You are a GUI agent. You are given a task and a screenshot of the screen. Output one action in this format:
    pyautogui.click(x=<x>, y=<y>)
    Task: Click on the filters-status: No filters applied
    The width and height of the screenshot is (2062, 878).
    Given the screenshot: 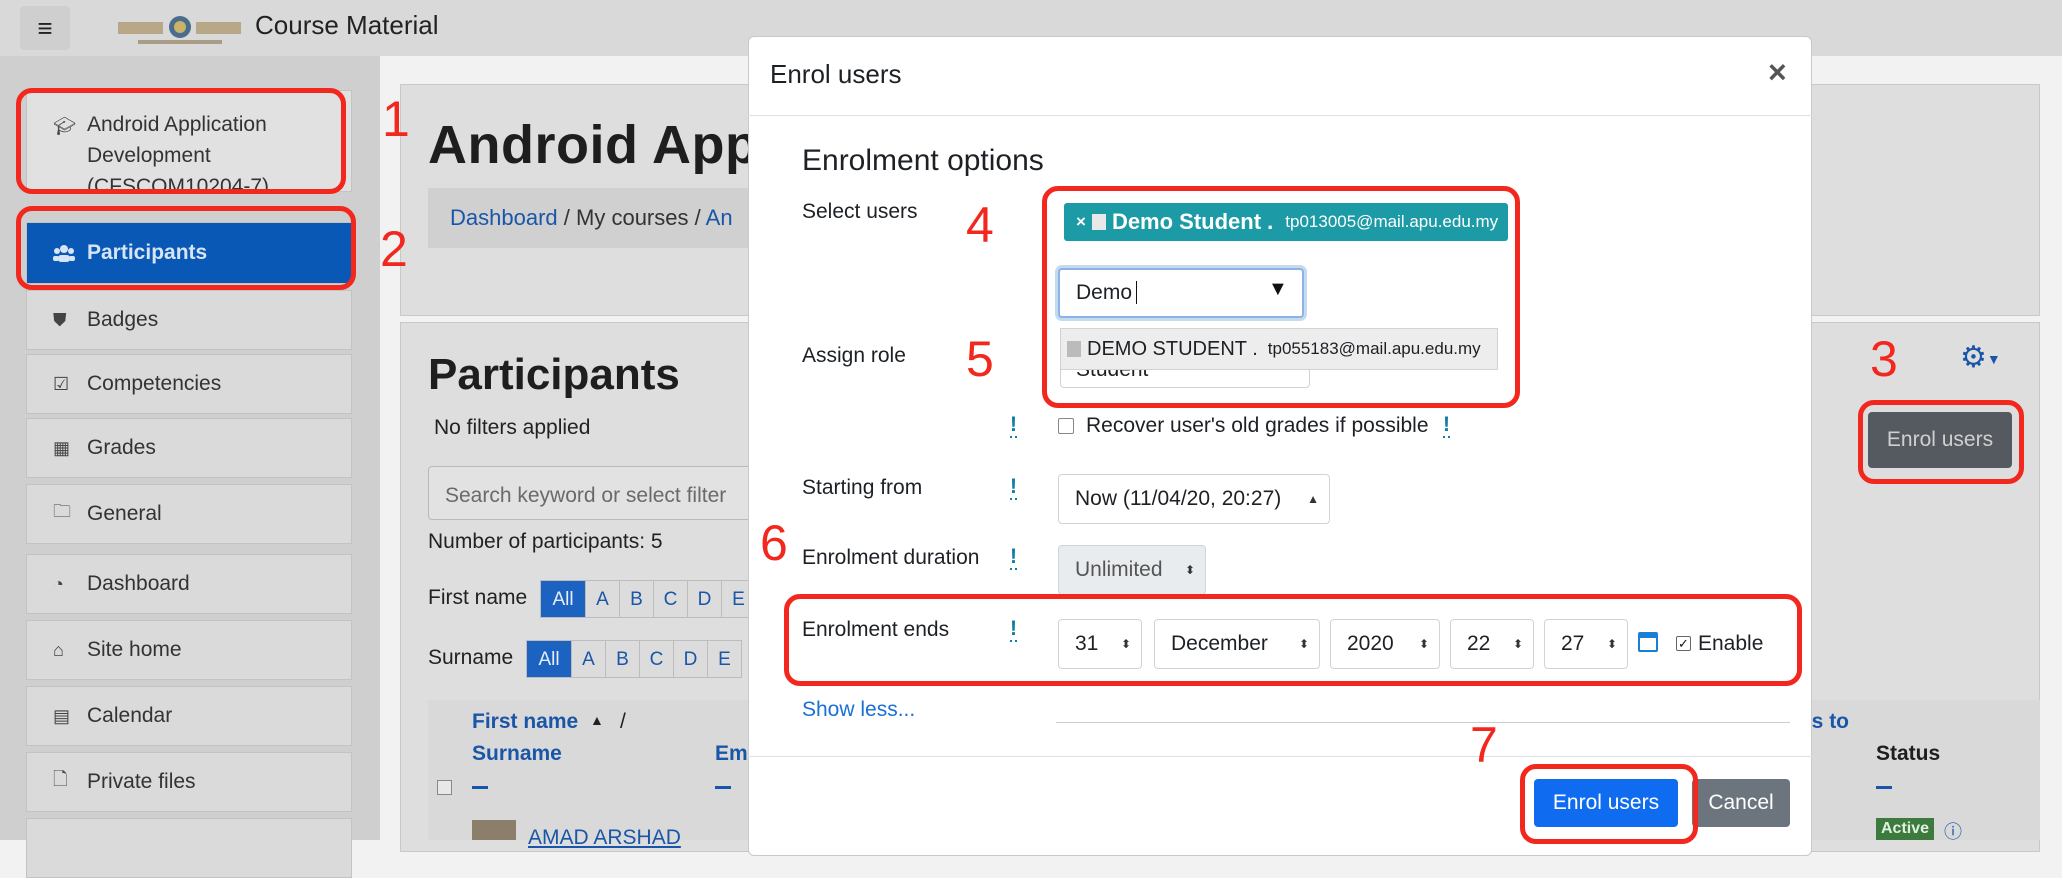 What is the action you would take?
    pyautogui.click(x=512, y=427)
    